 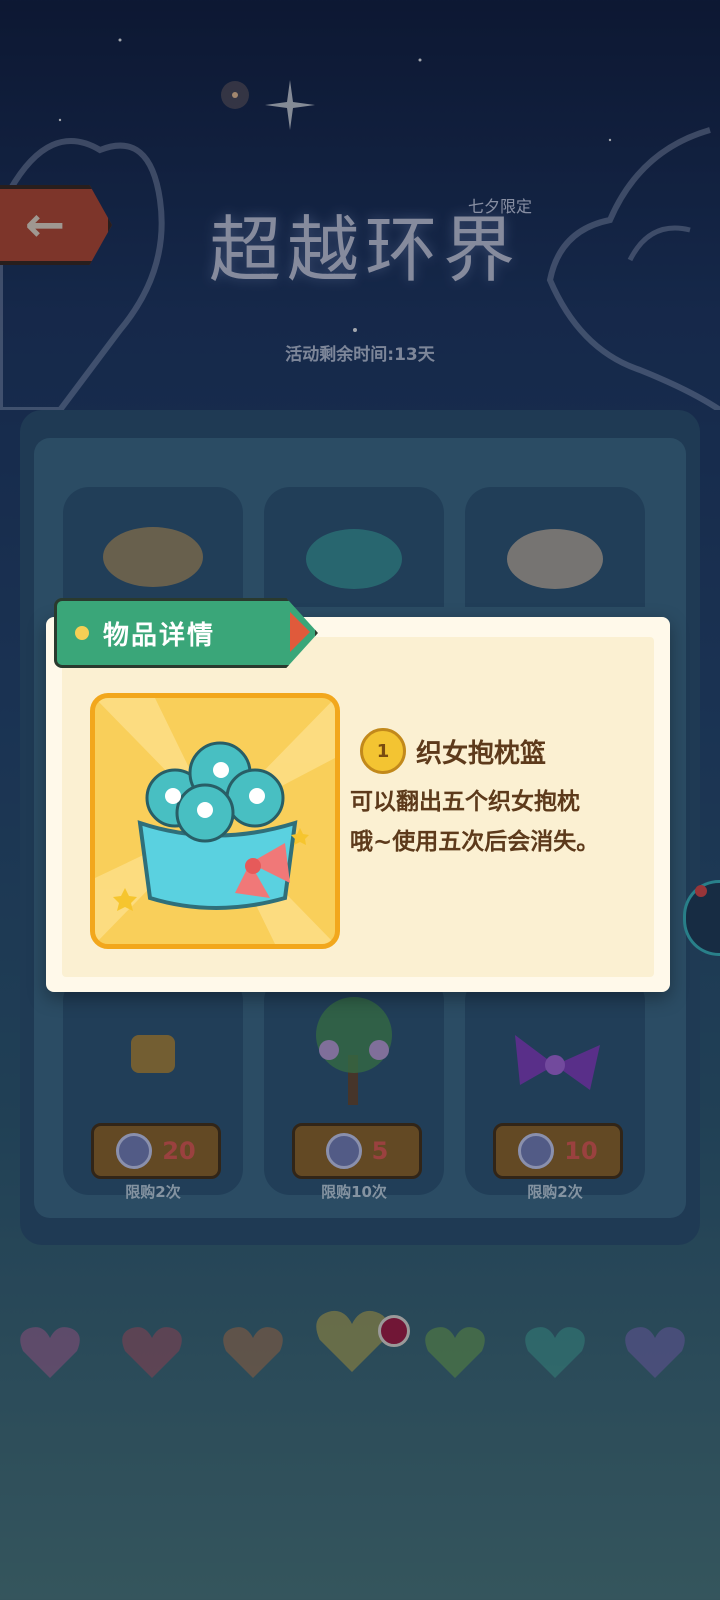 What do you see at coordinates (475, 842) in the screenshot?
I see `item-description-line: 哦~使用五次后会消失。` at bounding box center [475, 842].